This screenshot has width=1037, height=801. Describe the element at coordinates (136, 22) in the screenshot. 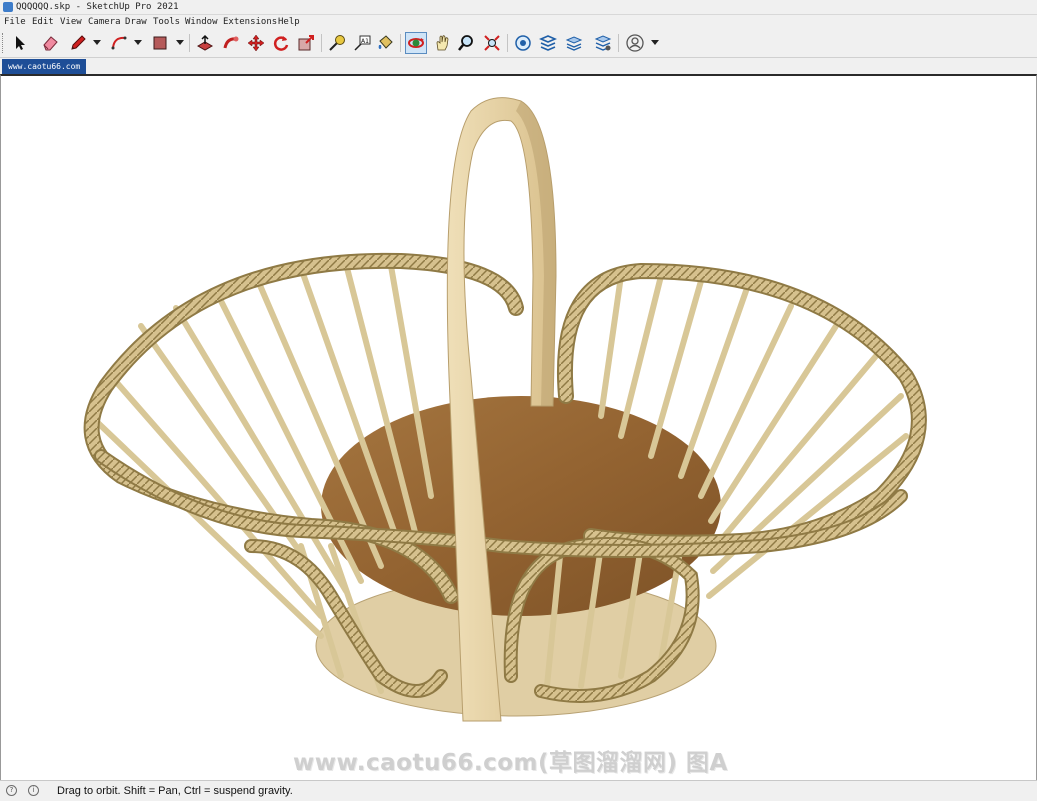

I see `menu-draw: Draw` at that location.